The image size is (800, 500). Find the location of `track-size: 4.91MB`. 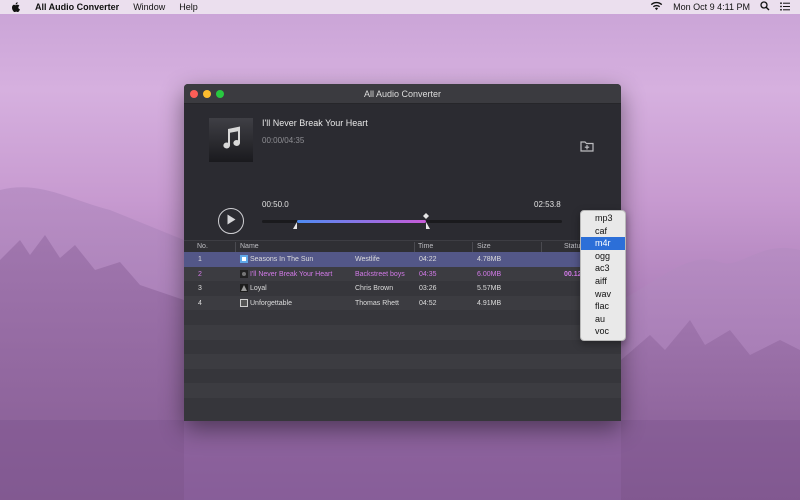

track-size: 4.91MB is located at coordinates (489, 303).